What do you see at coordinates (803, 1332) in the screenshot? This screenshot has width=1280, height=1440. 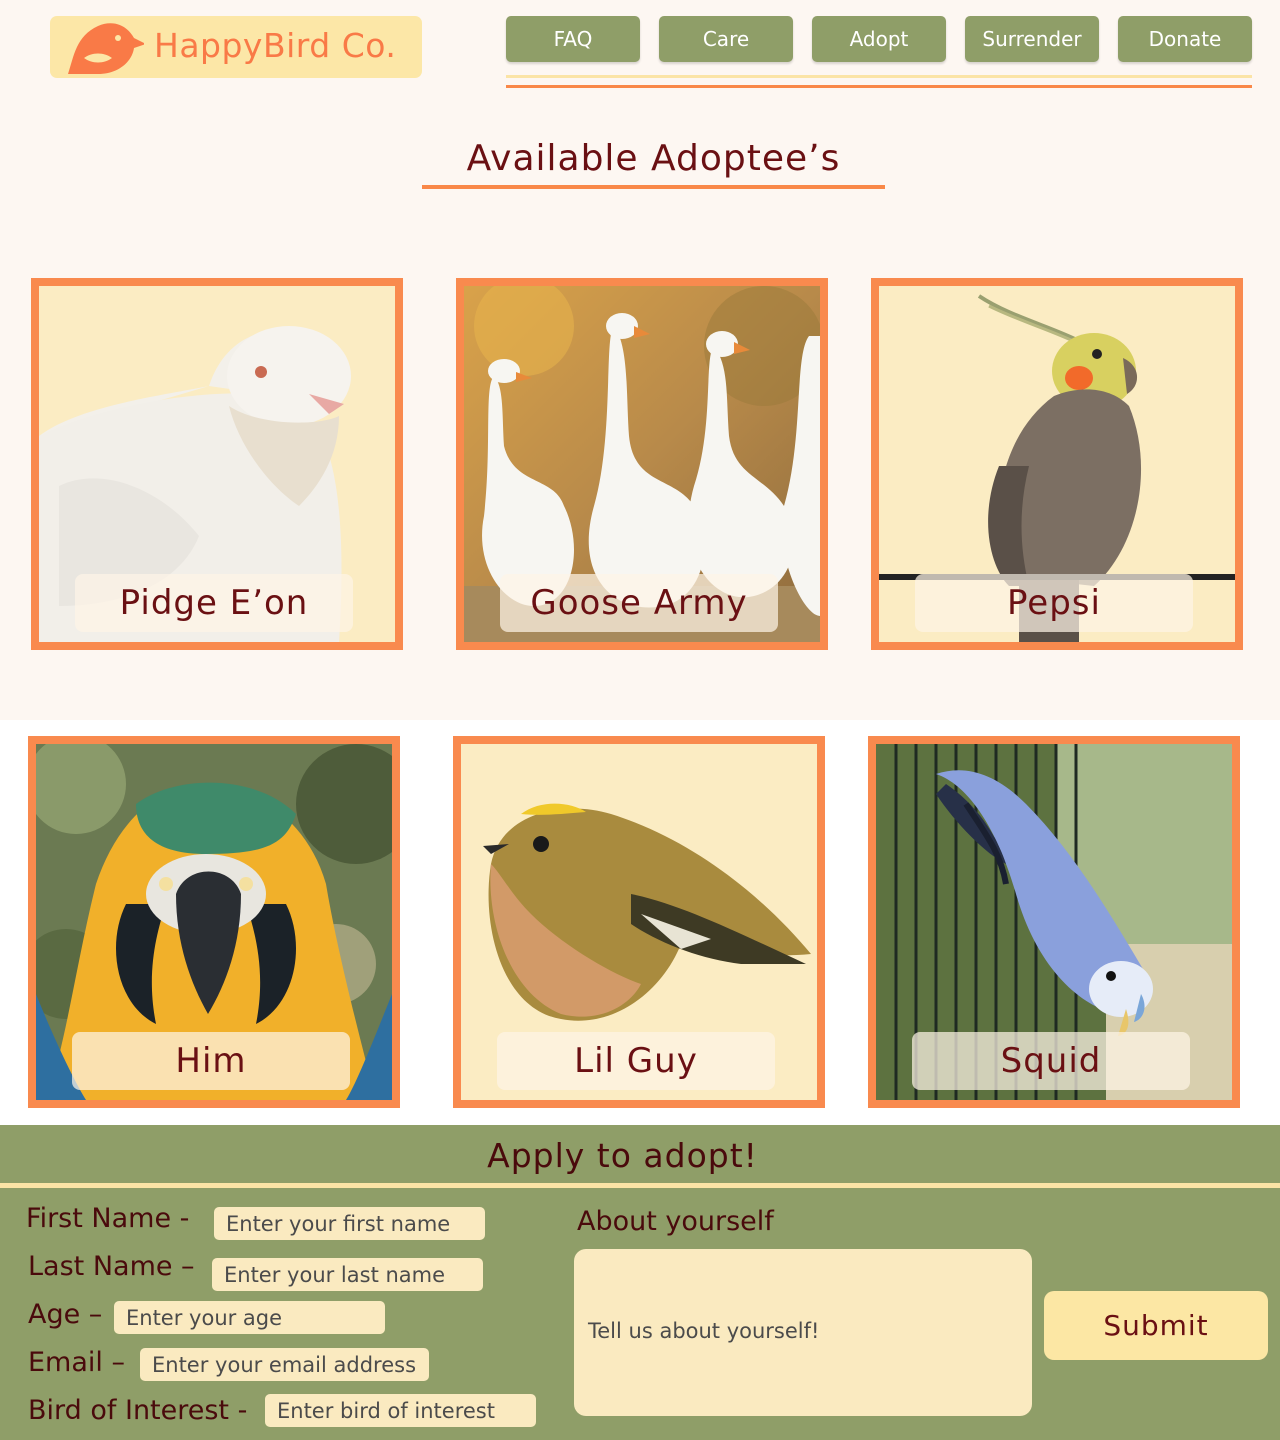 I see `about-yourself-textarea` at bounding box center [803, 1332].